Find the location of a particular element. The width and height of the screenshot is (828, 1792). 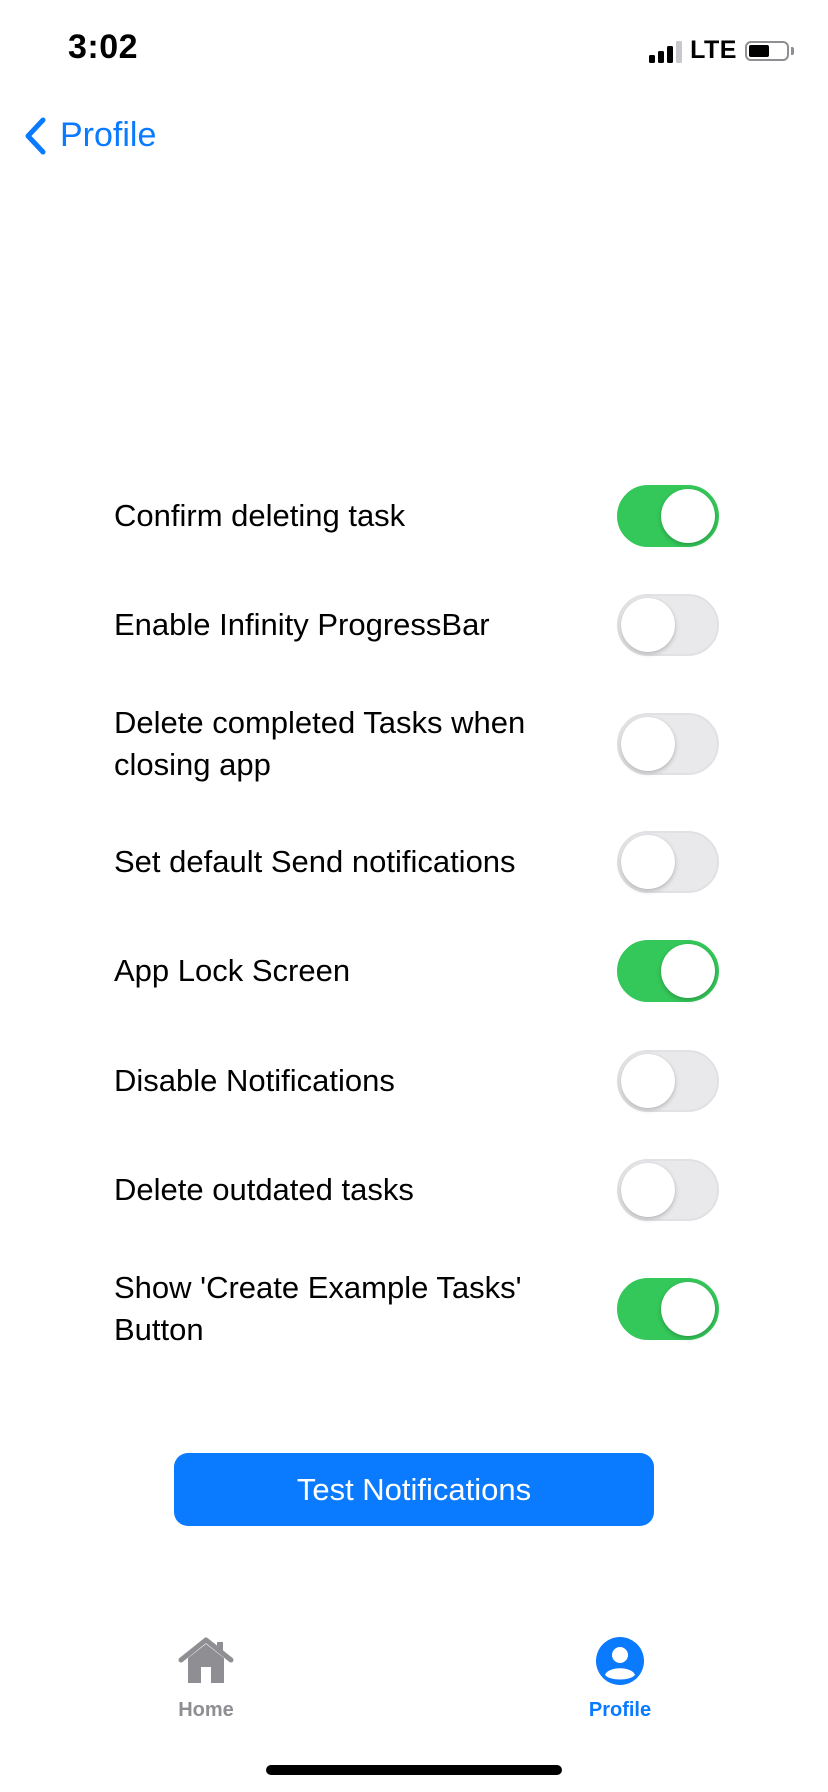

setting-label: Confirm deleting task is located at coordinates (260, 515).